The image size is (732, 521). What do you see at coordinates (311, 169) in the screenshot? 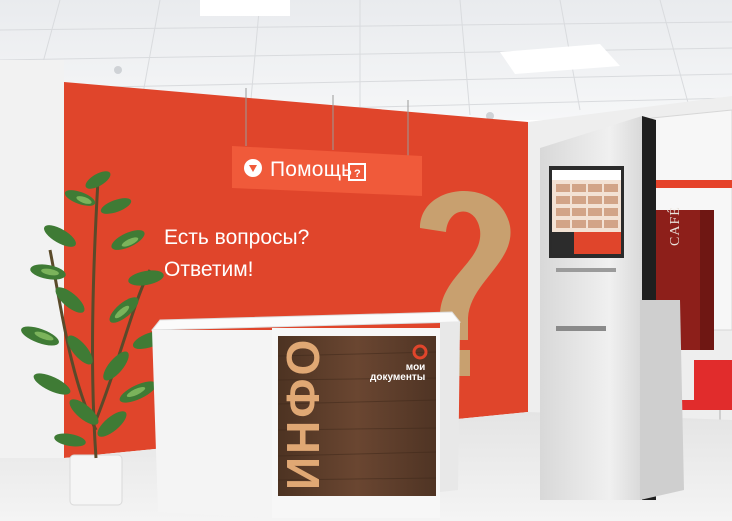
I see `help-sign-label: Помощь` at bounding box center [311, 169].